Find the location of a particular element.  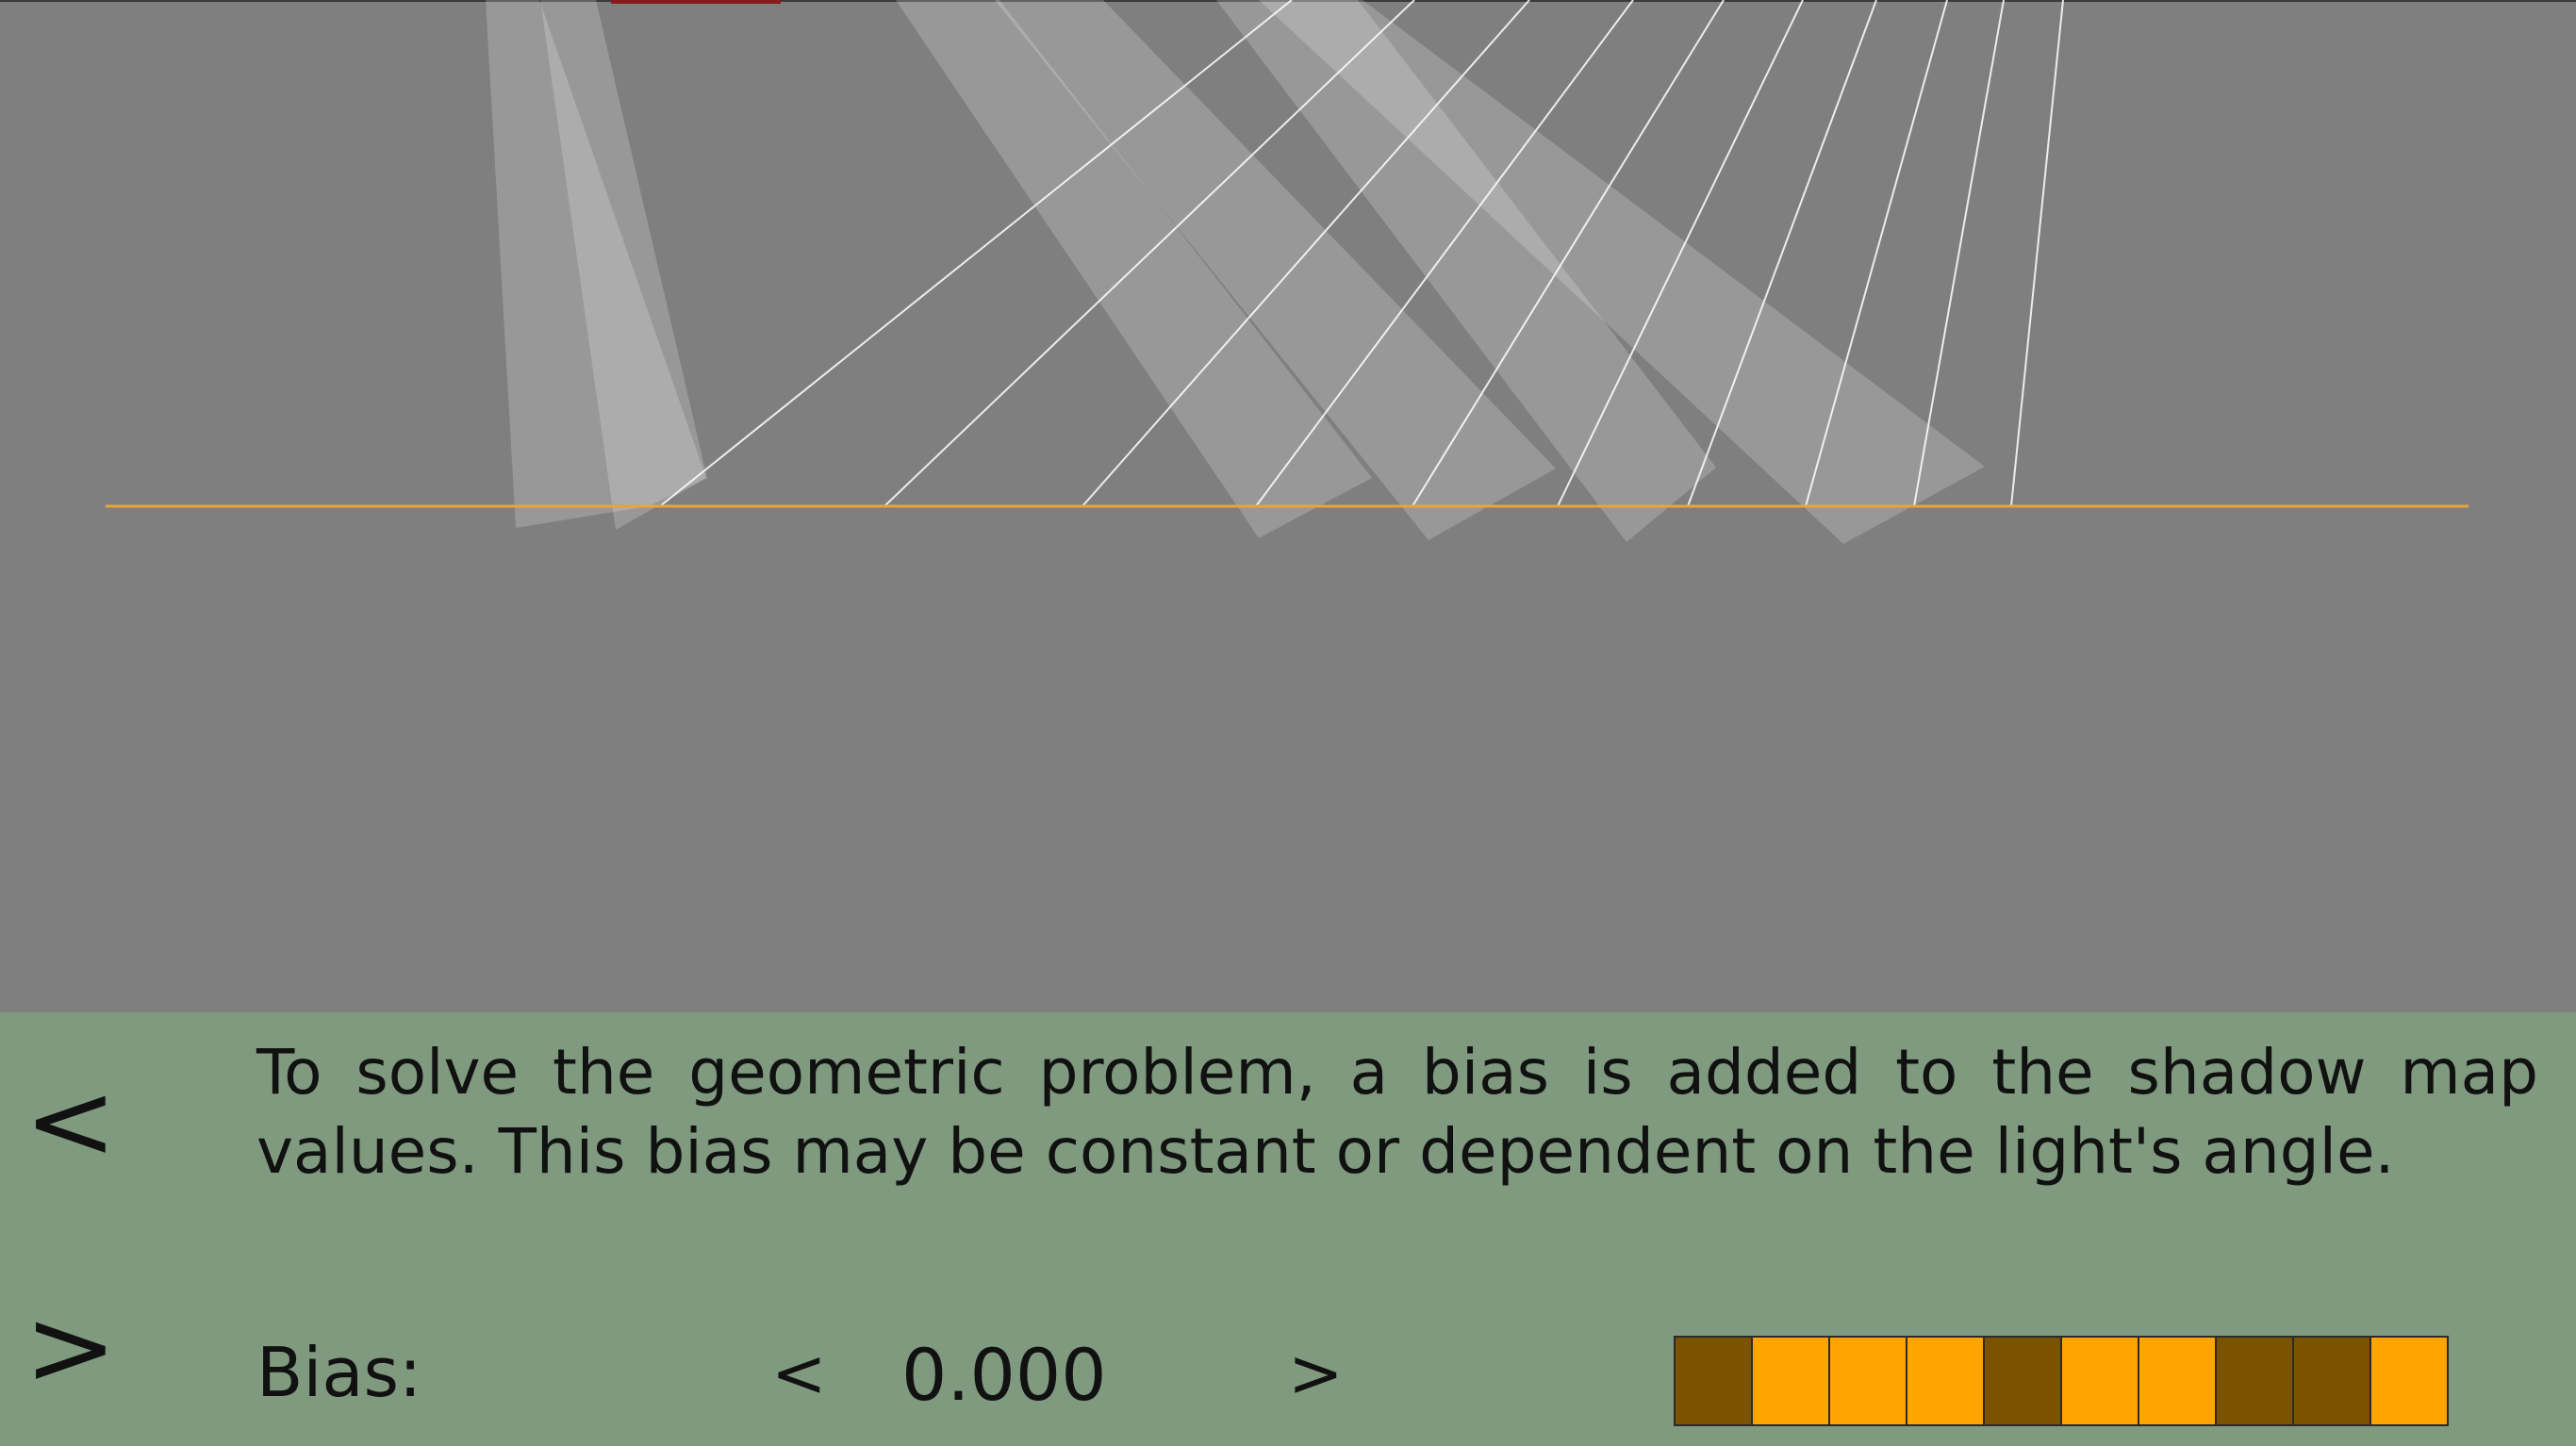

next-slide-button: > is located at coordinates (71, 1348).